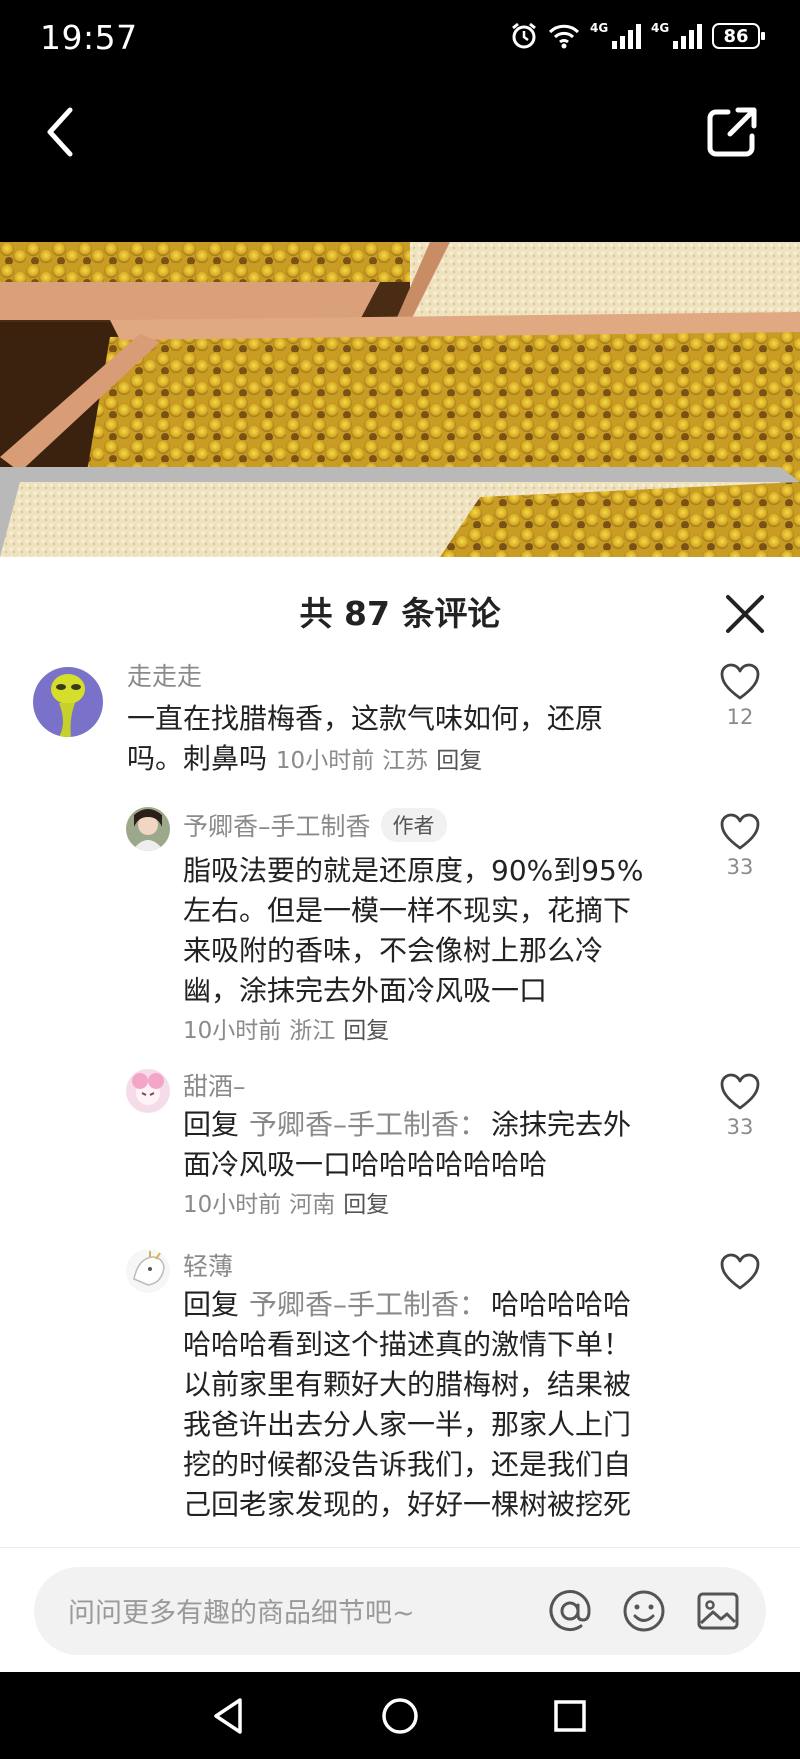  I want to click on wifi-icon, so click(564, 36).